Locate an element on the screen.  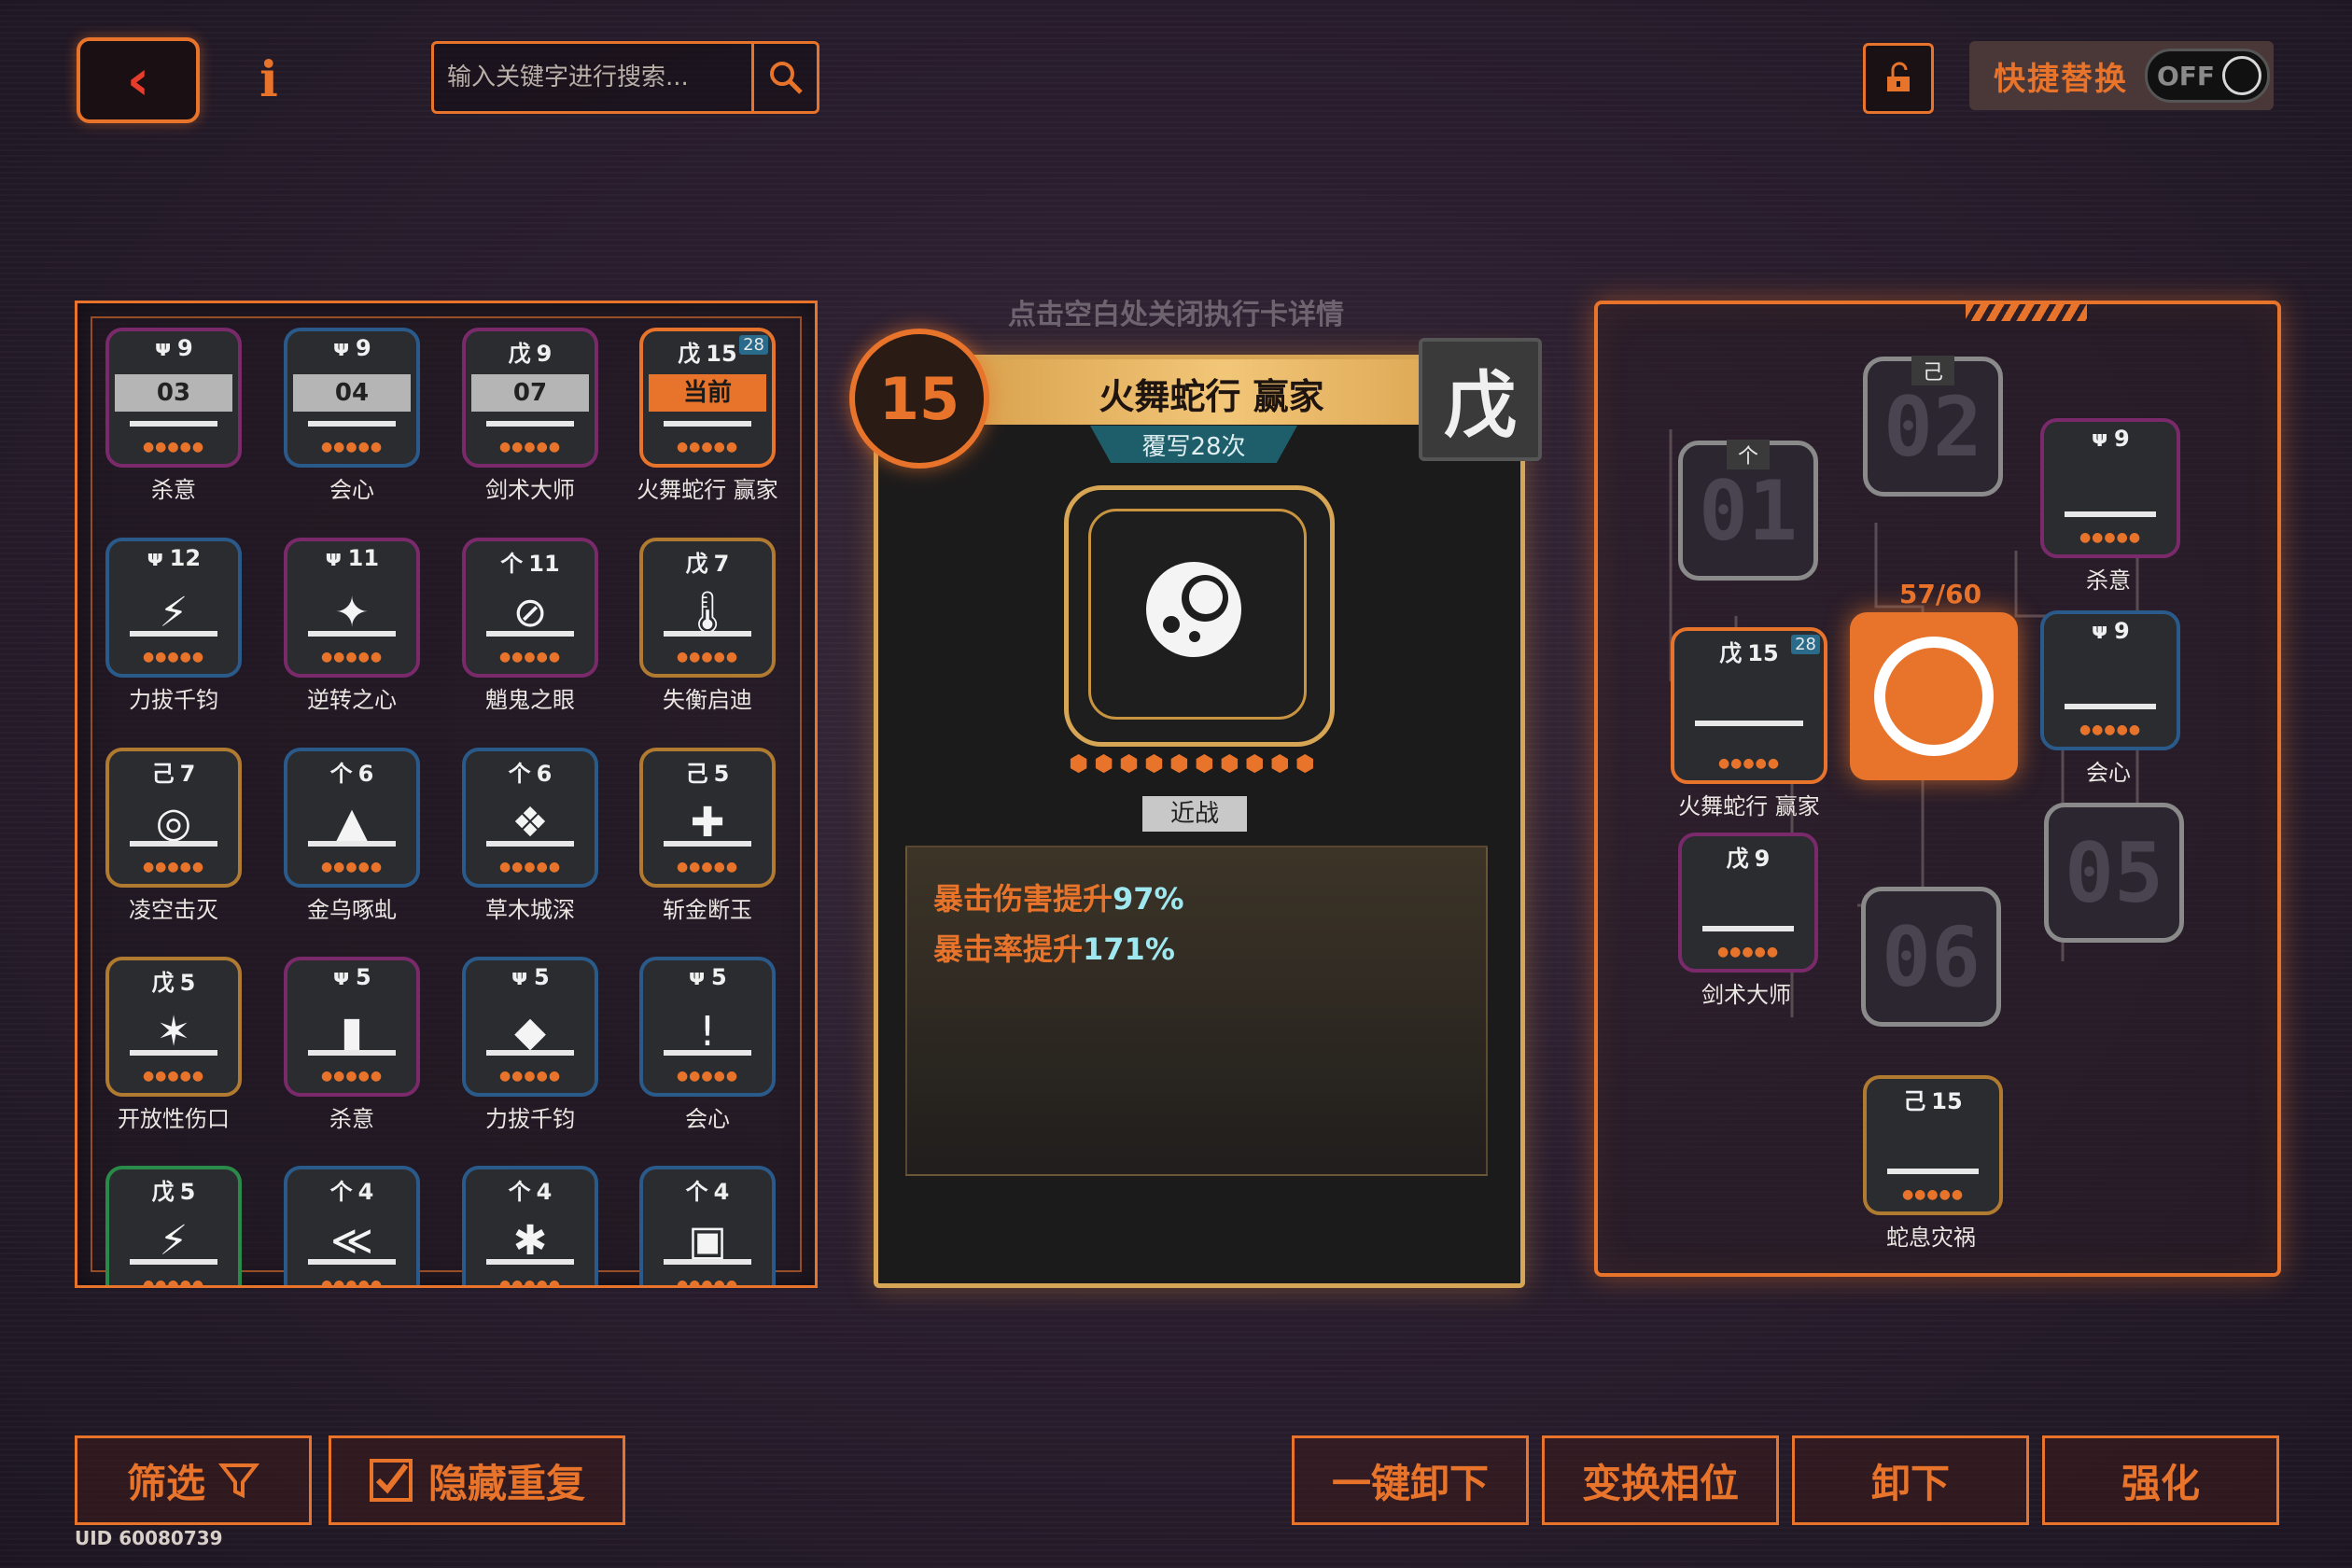
toggle-state: OFF is located at coordinates (2186, 75).